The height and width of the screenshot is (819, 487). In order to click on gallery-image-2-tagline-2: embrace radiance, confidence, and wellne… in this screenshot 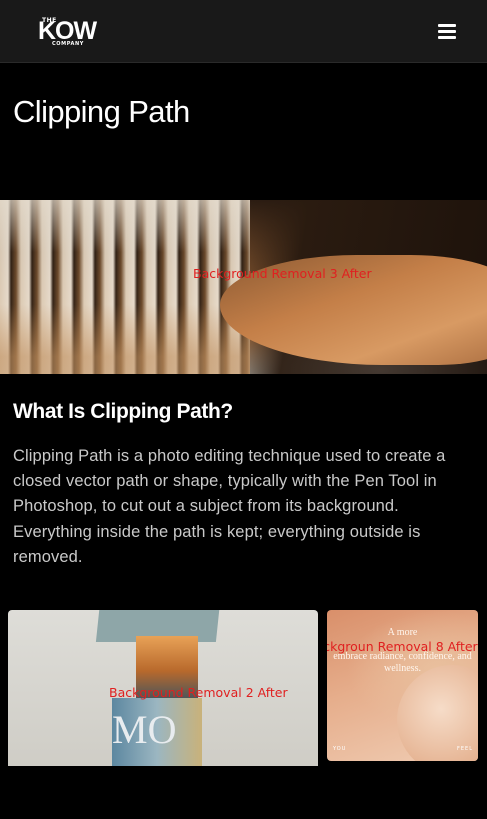, I will do `click(402, 662)`.